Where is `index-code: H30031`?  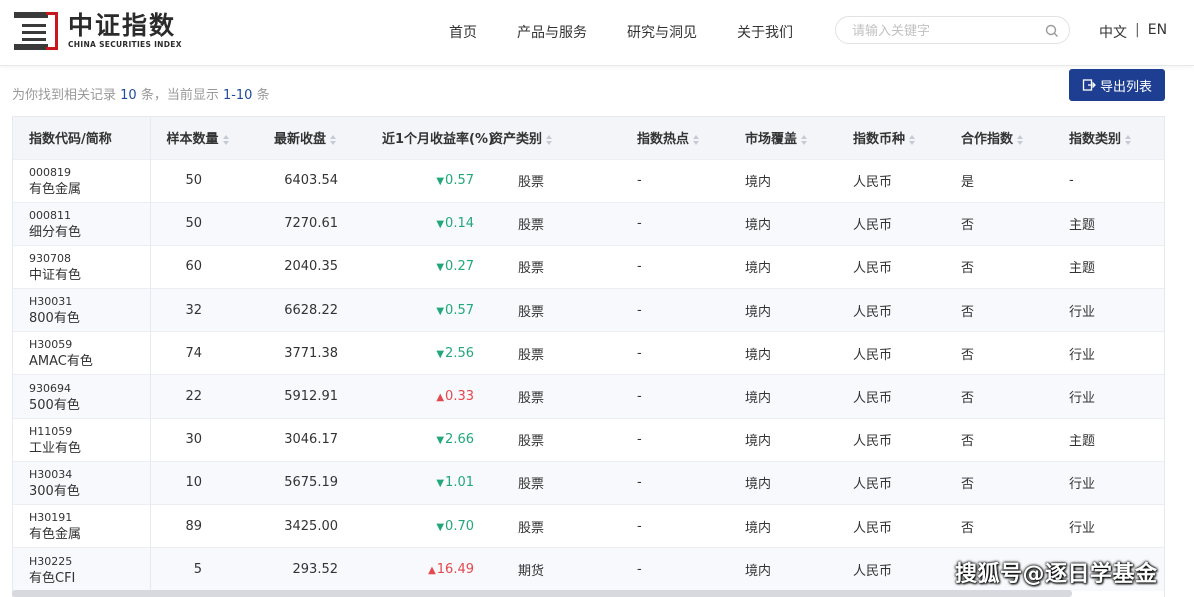
index-code: H30031 is located at coordinates (89, 301).